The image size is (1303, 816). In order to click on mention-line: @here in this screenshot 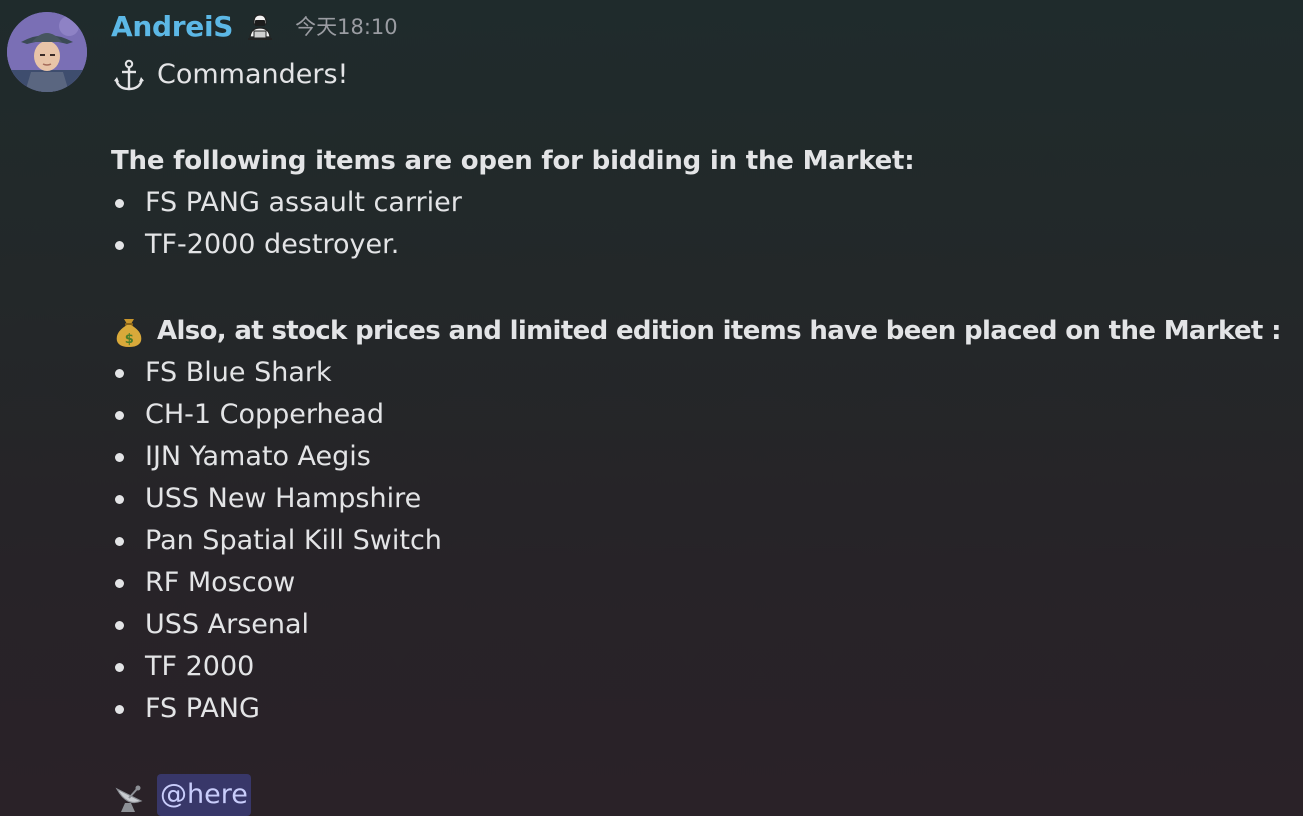, I will do `click(703, 795)`.